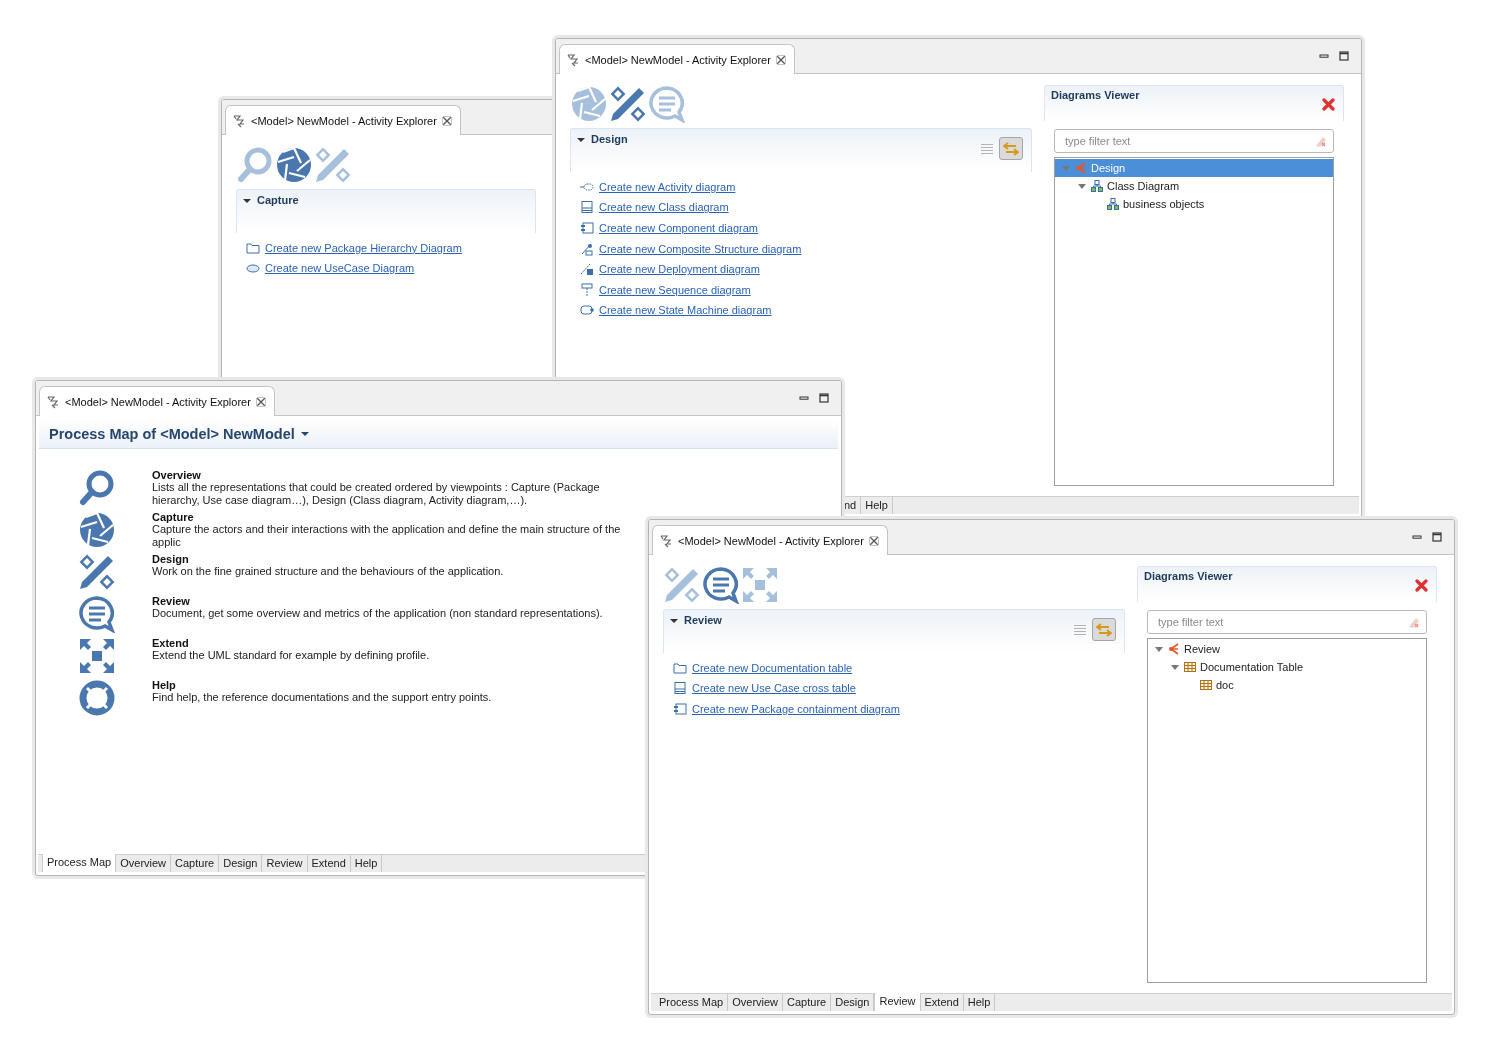  What do you see at coordinates (796, 709) in the screenshot?
I see `create-diagram-link: Create new Package containment diagram` at bounding box center [796, 709].